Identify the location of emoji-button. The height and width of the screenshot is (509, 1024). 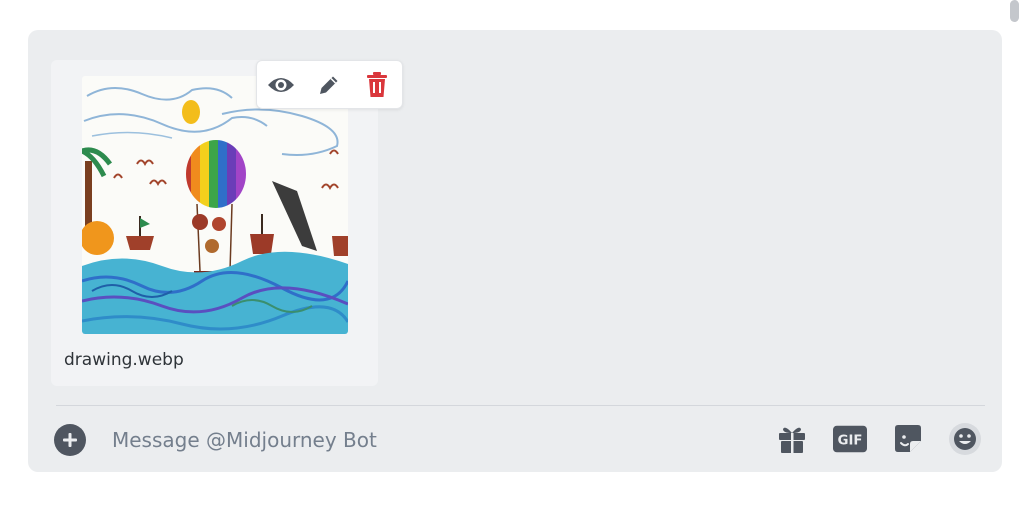
(965, 439).